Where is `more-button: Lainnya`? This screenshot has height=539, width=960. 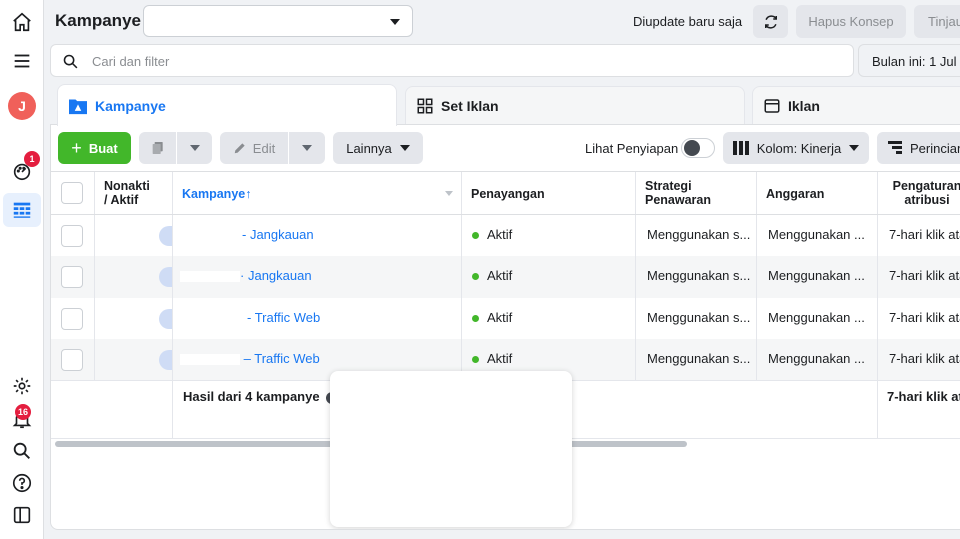
more-button: Lainnya is located at coordinates (378, 148).